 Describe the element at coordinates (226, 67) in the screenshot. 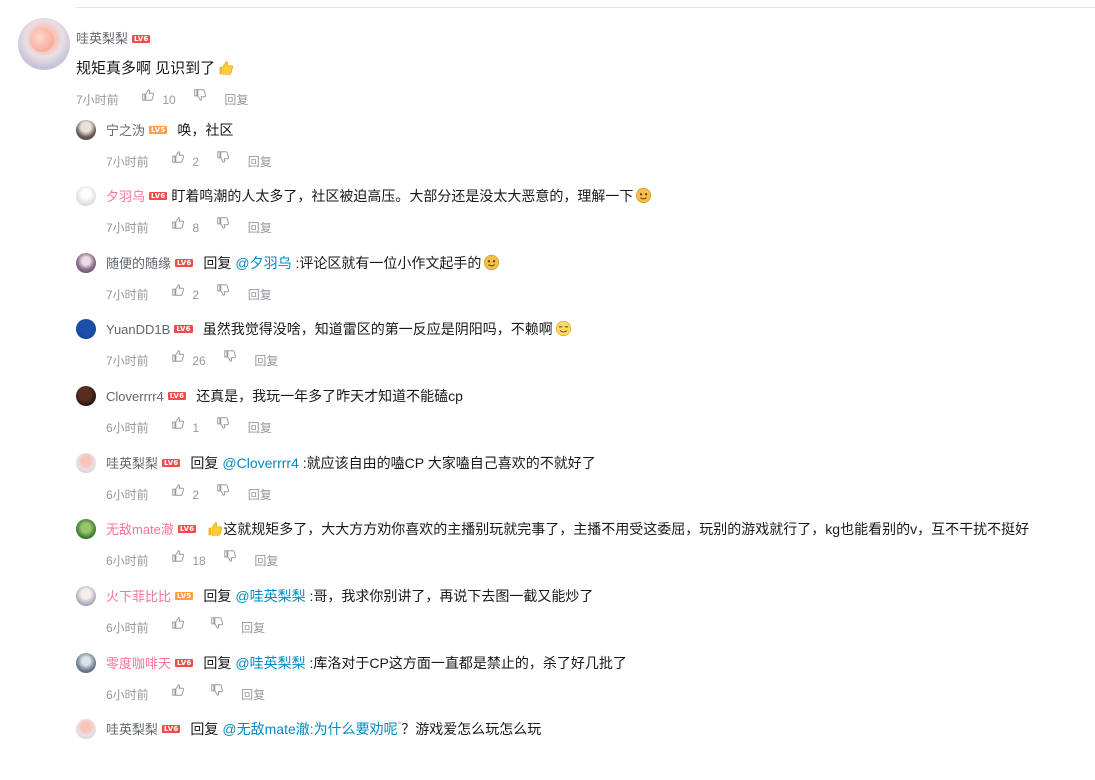

I see `thumbs-up-emoji` at that location.